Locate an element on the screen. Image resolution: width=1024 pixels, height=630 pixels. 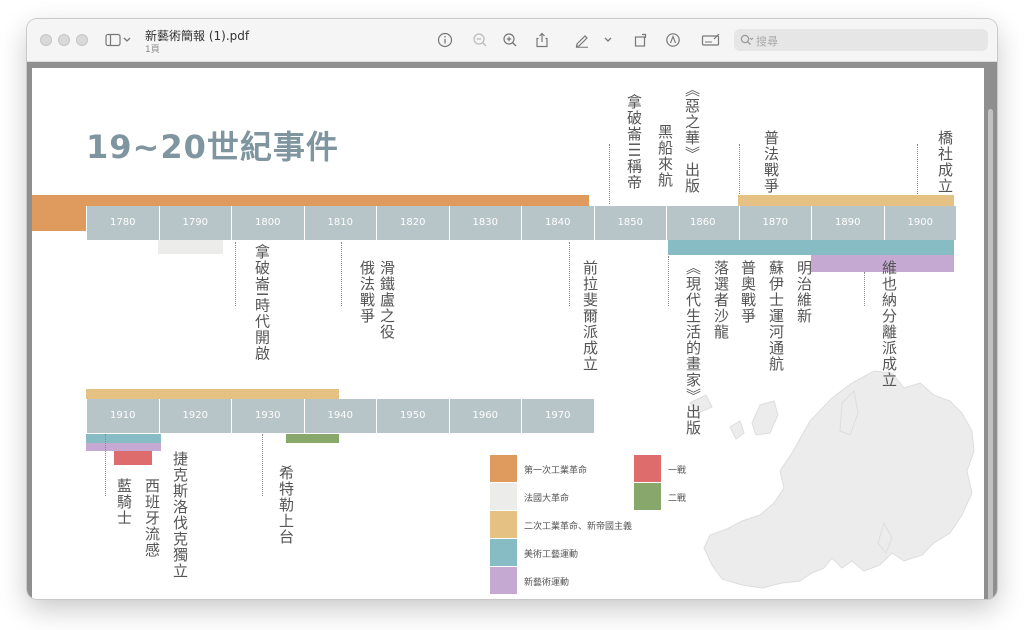
legend-swatch-art-nouveau is located at coordinates (503, 580).